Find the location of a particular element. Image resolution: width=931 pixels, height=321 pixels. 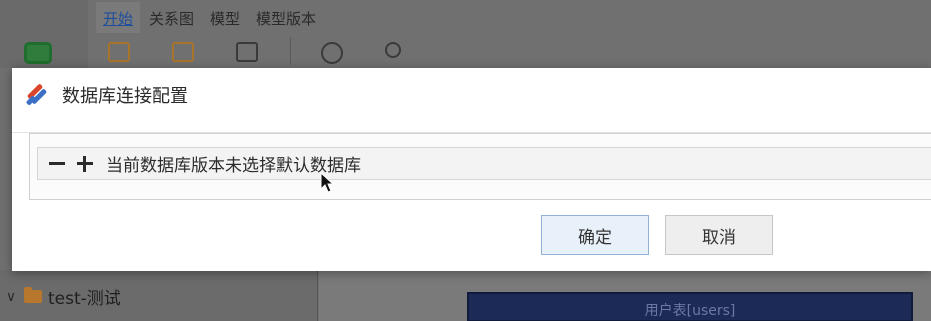

gear-icon is located at coordinates (332, 53).